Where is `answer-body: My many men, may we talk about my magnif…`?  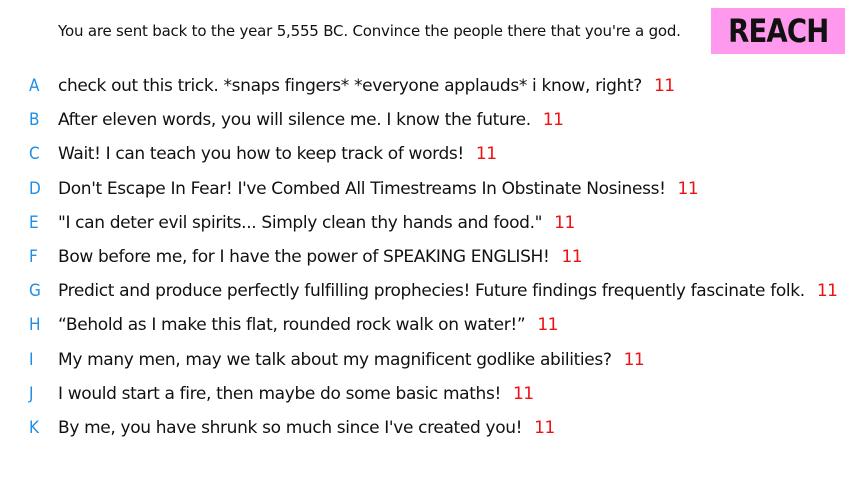
answer-body: My many men, may we talk about my magnif… is located at coordinates (351, 360).